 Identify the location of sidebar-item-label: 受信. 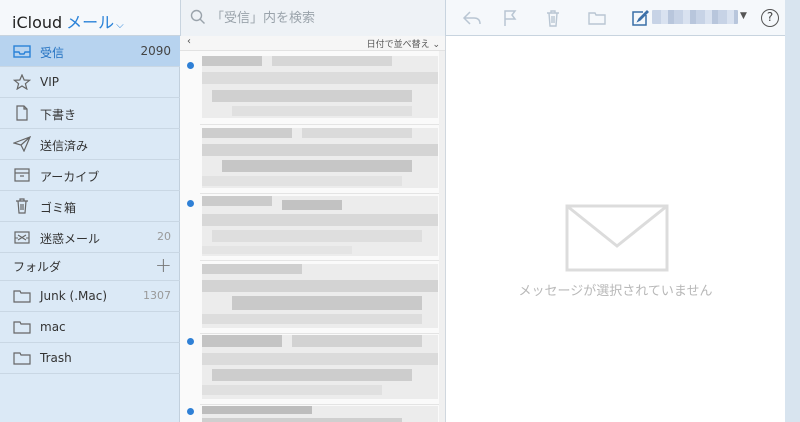
(52, 53).